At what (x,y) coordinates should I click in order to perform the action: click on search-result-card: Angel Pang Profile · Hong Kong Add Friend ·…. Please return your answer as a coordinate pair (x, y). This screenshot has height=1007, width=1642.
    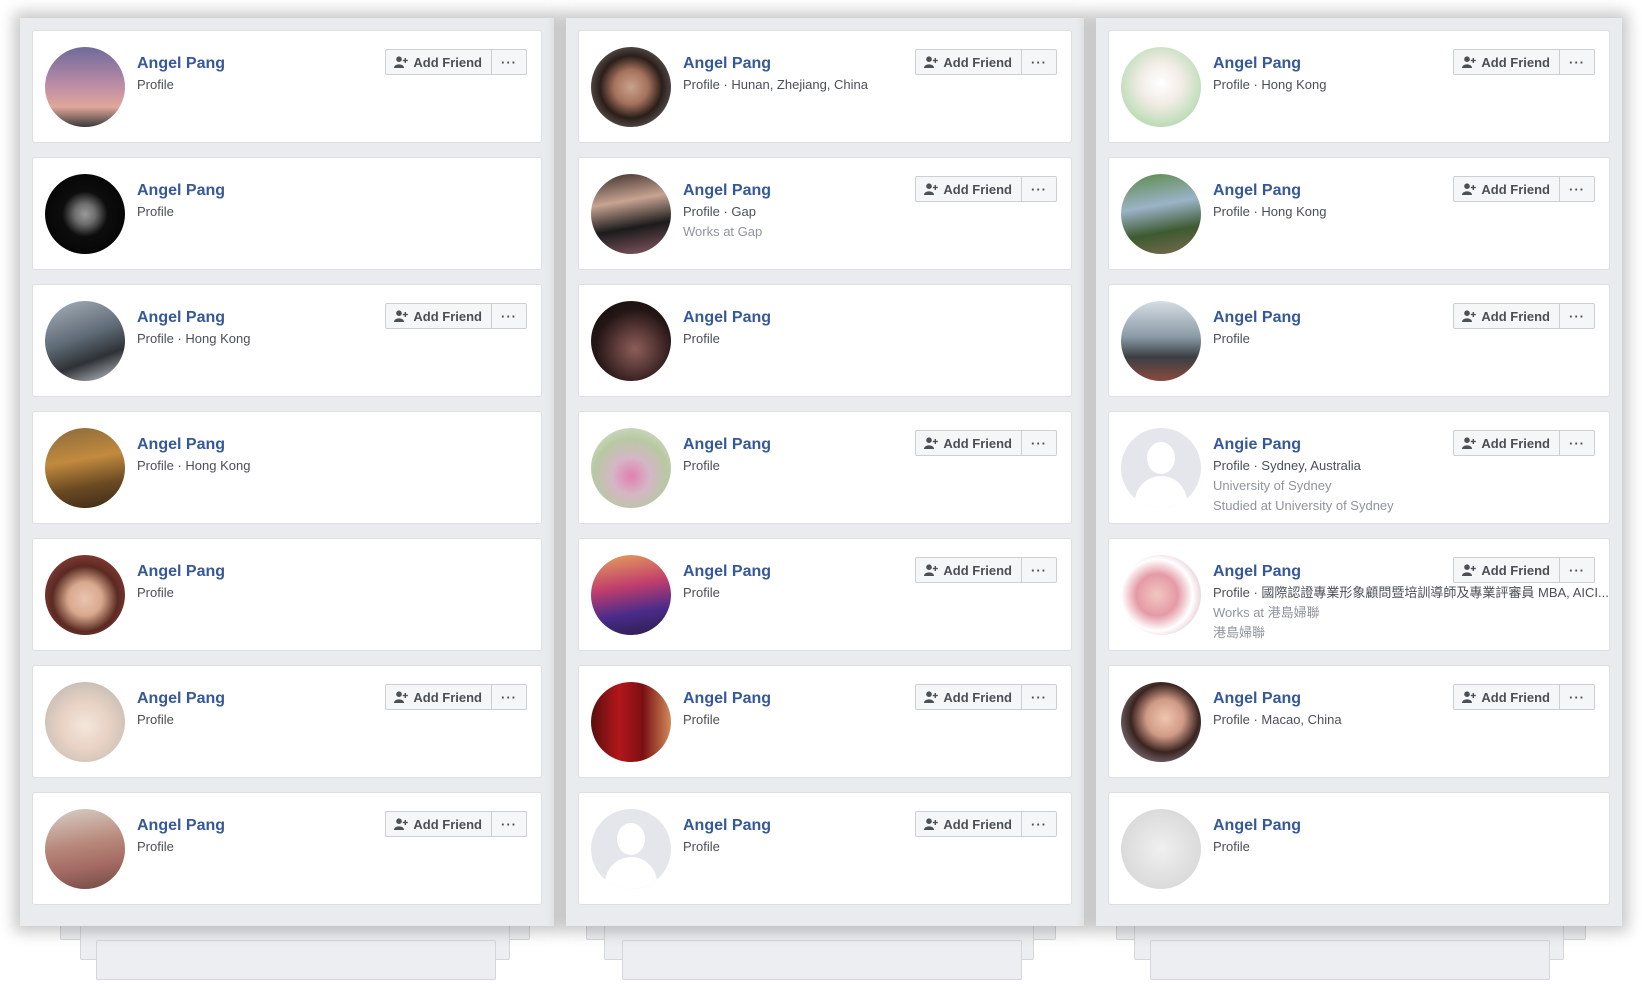
    Looking at the image, I should click on (287, 340).